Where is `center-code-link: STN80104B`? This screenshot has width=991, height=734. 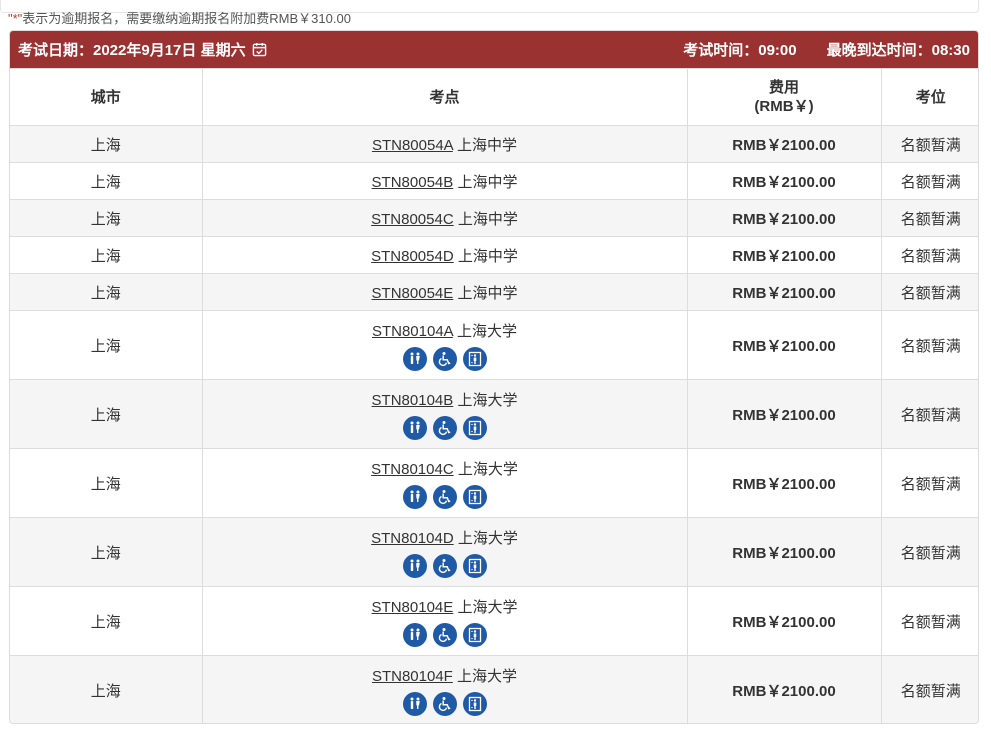
center-code-link: STN80104B is located at coordinates (413, 400).